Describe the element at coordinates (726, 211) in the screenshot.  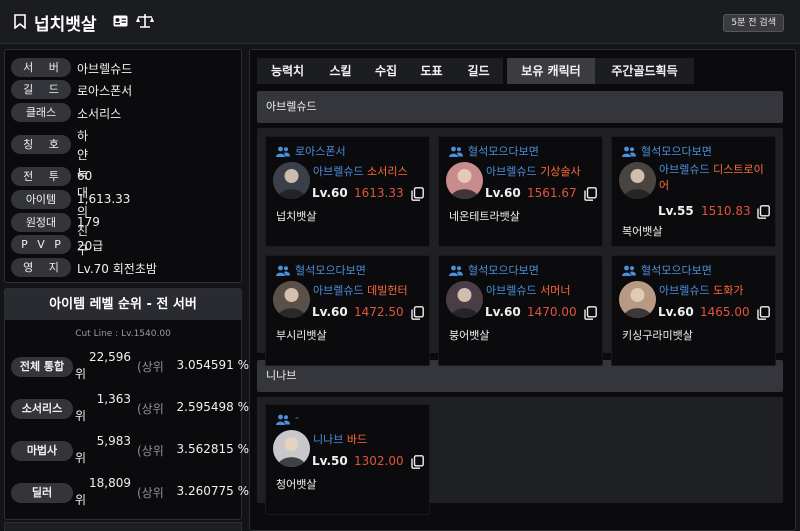
I see `character-item-level: 1510.83` at that location.